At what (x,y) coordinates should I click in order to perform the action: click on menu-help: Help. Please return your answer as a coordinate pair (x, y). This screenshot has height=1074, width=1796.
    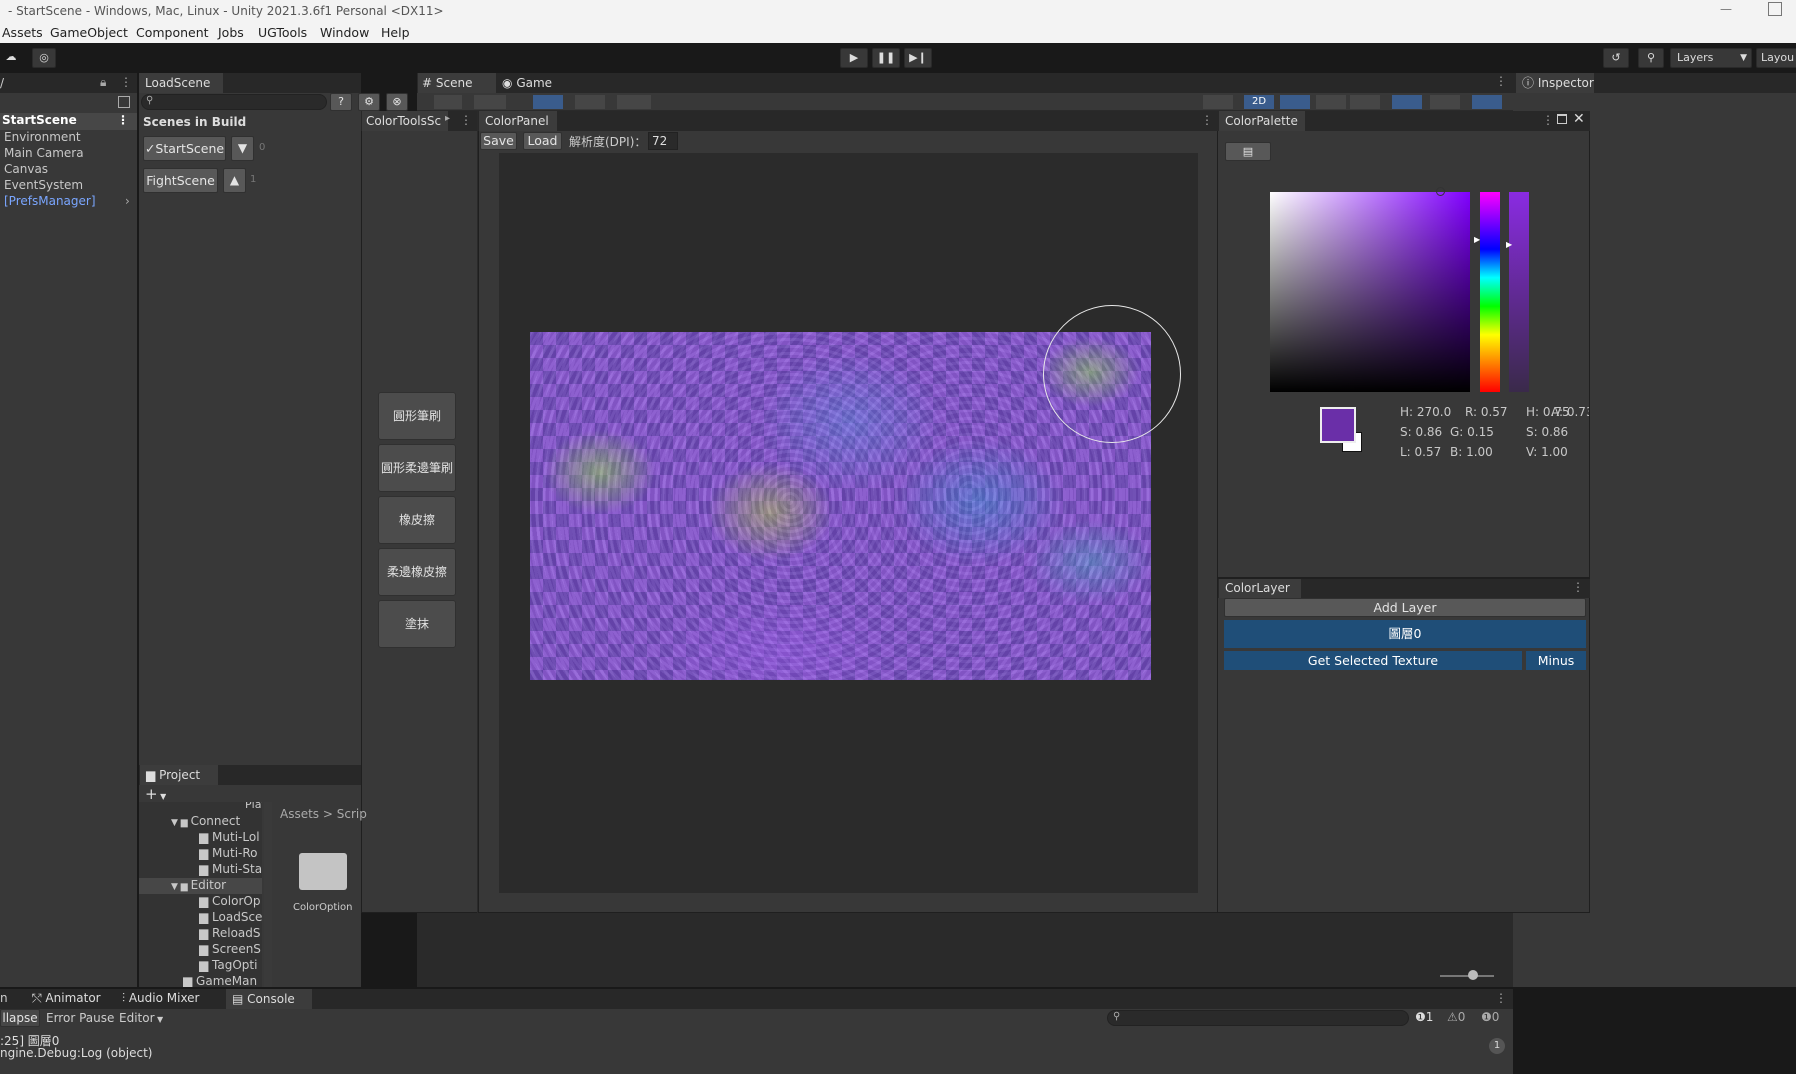
    Looking at the image, I should click on (395, 32).